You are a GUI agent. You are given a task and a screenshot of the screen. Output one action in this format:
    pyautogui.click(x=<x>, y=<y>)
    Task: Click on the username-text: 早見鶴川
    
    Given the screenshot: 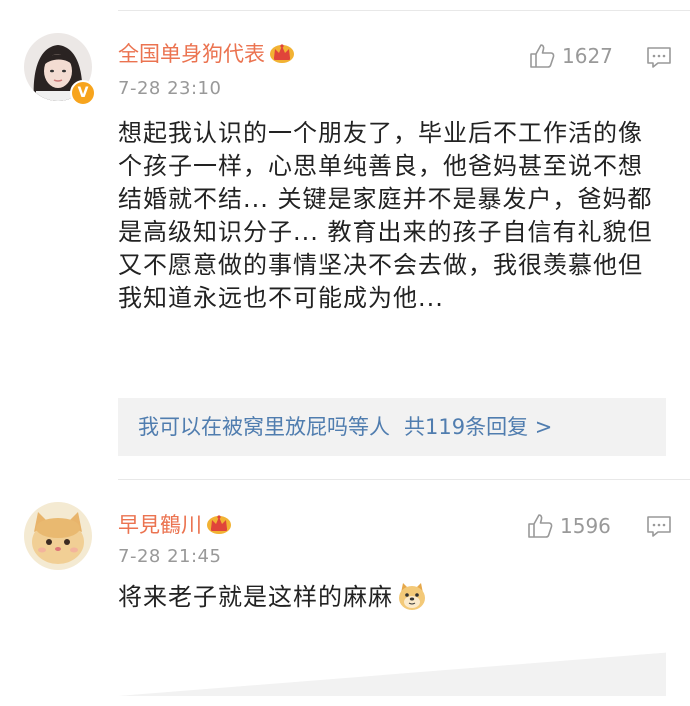 What is the action you would take?
    pyautogui.click(x=160, y=525)
    